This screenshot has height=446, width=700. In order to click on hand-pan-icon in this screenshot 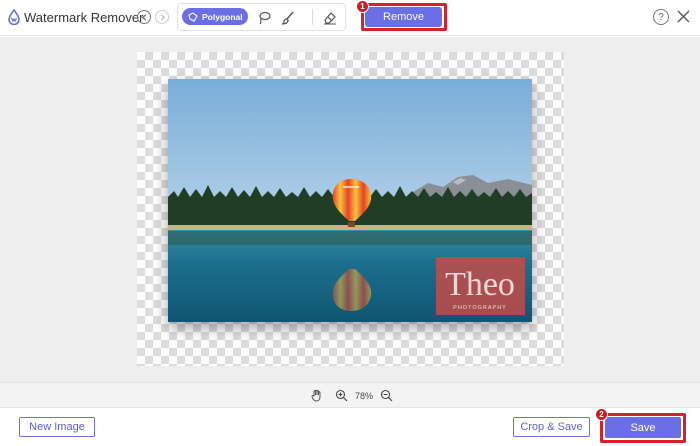, I will do `click(316, 395)`.